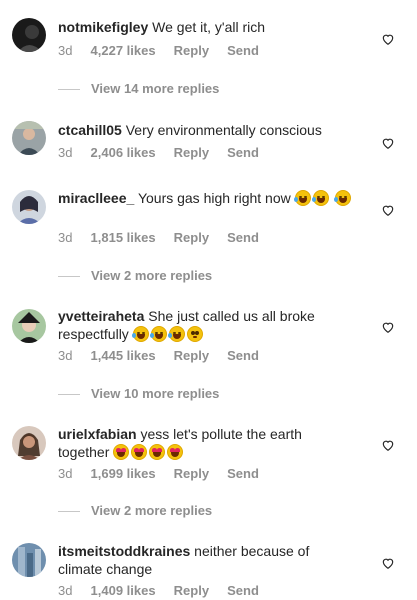 The image size is (417, 600). What do you see at coordinates (158, 590) in the screenshot?
I see `comment-meta: 3d 1,409 likes Reply Send` at bounding box center [158, 590].